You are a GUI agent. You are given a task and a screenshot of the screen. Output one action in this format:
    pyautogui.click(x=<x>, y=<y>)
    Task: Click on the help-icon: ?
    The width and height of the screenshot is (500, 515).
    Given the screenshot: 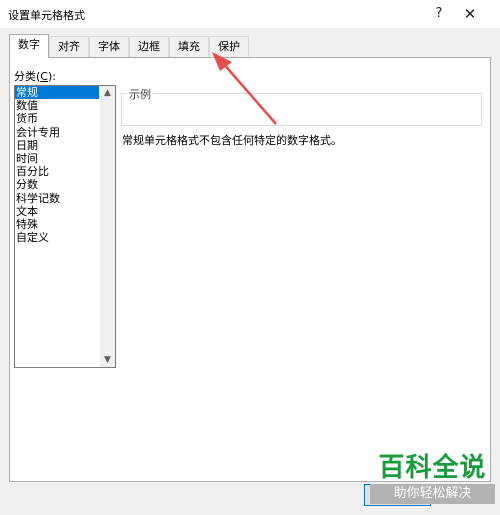 What is the action you would take?
    pyautogui.click(x=439, y=14)
    